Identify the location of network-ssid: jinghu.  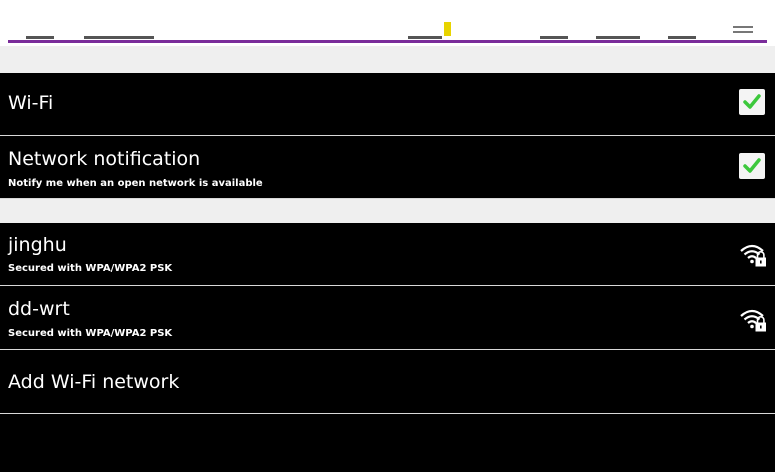
(37, 245).